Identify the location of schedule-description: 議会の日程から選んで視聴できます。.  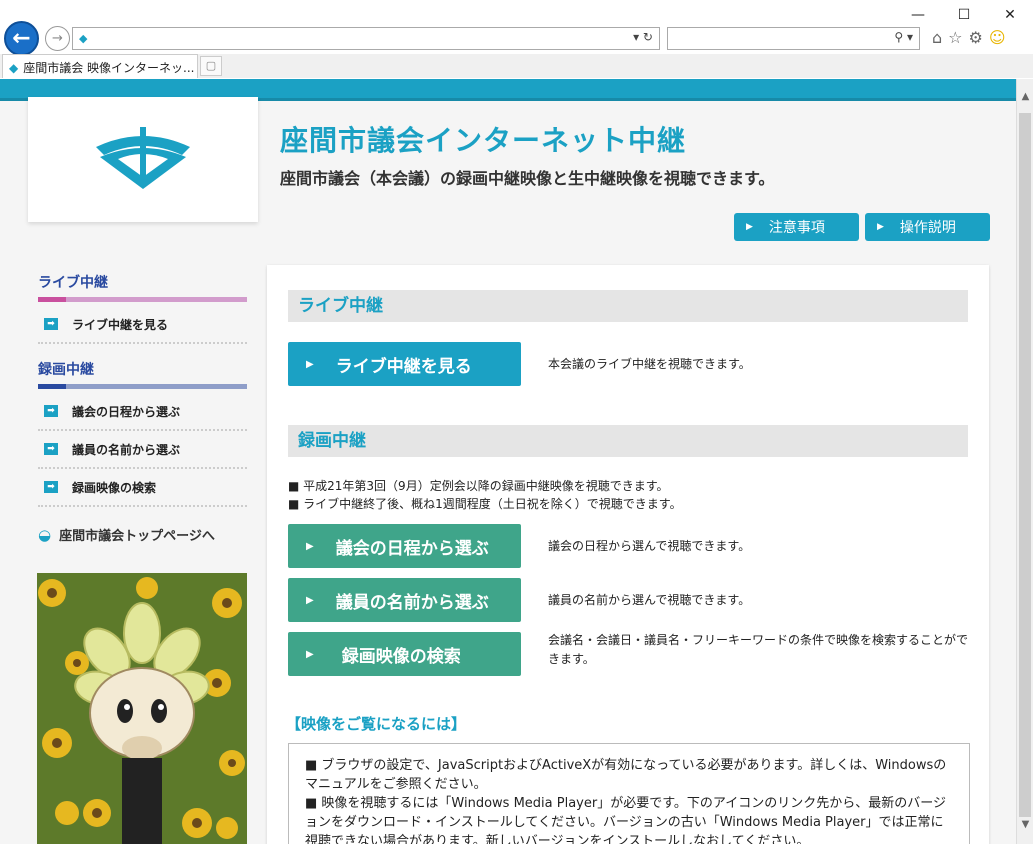
(649, 546).